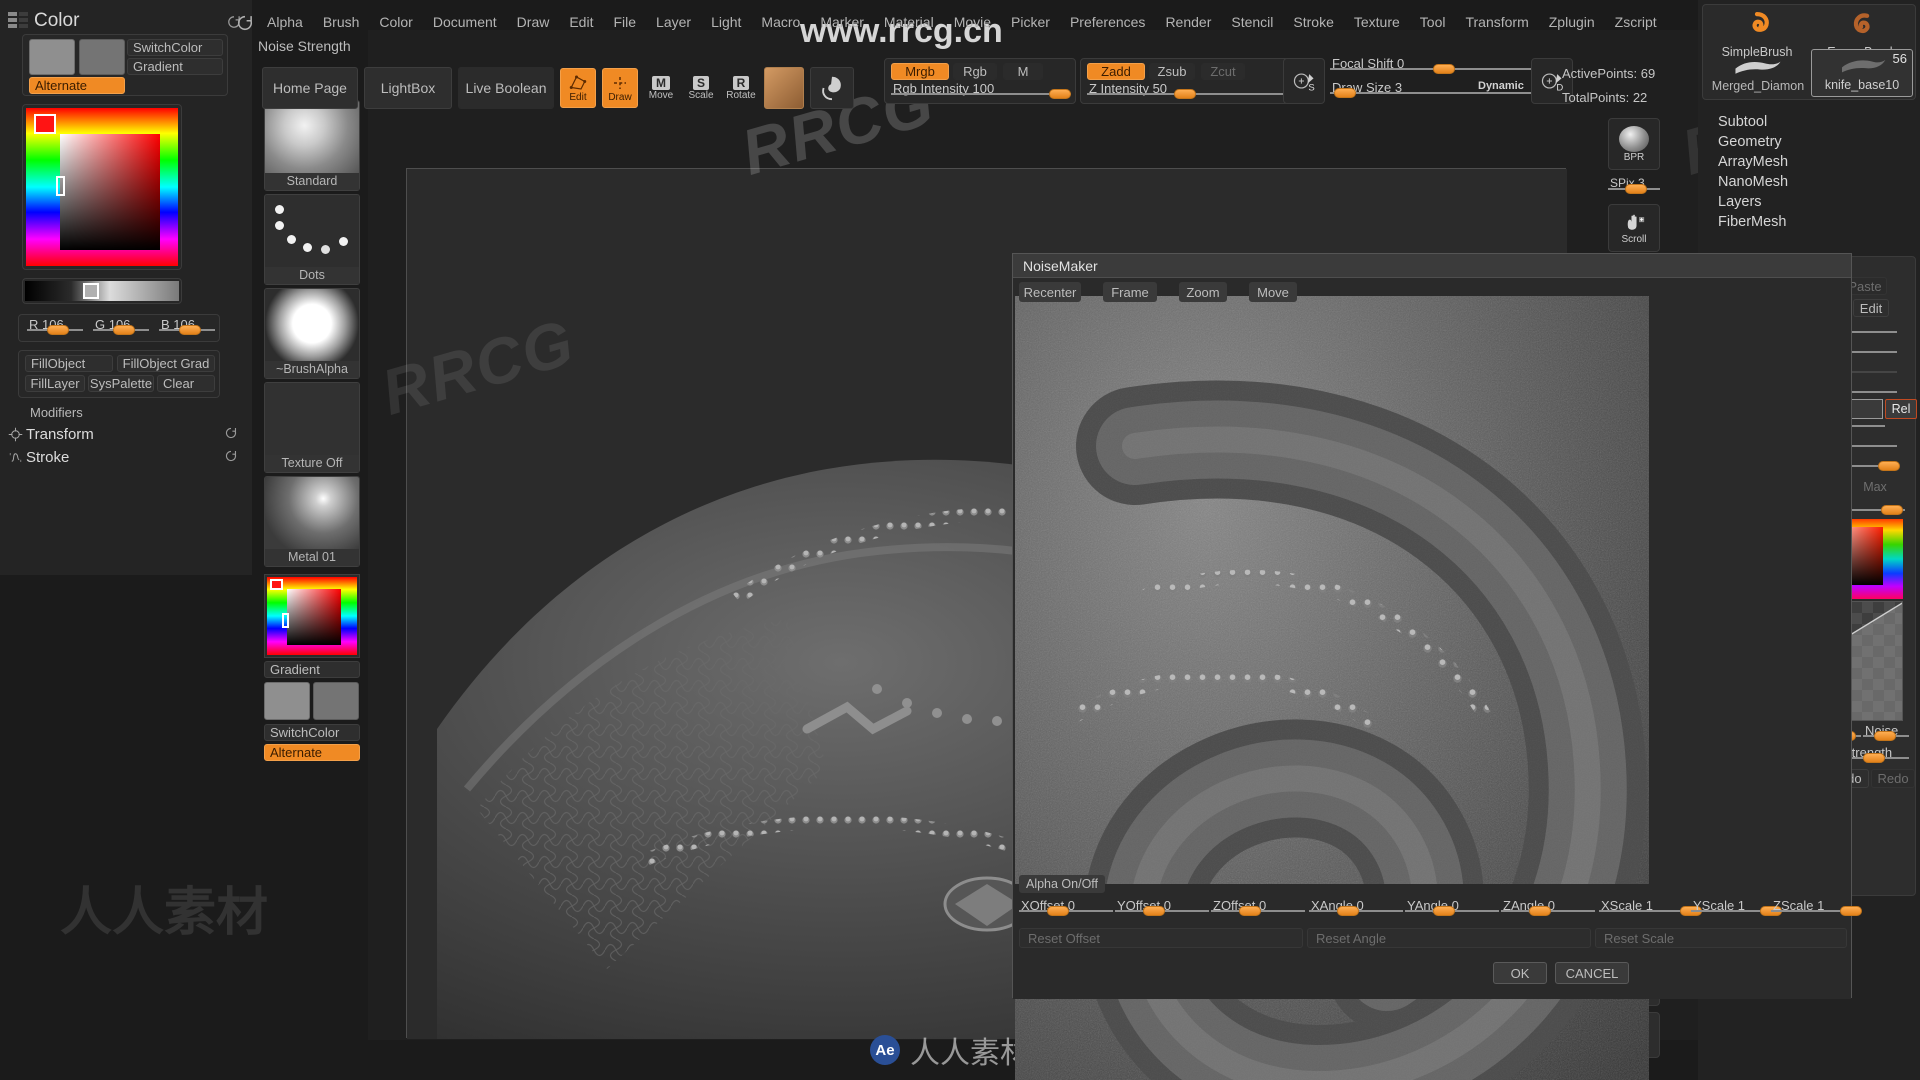 Image resolution: width=1920 pixels, height=1080 pixels. I want to click on m-button: M, so click(1023, 71).